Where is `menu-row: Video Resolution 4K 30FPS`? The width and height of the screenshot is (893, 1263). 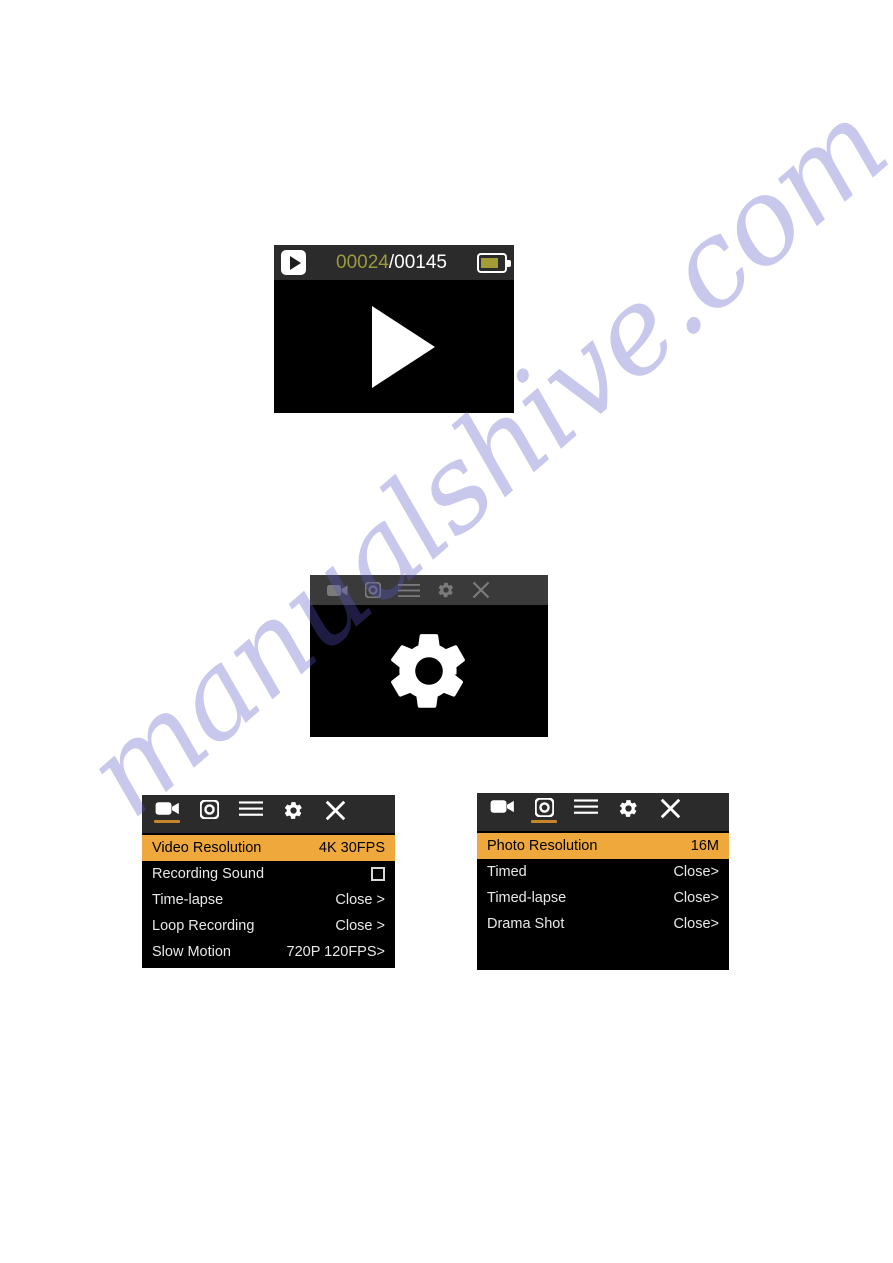 menu-row: Video Resolution 4K 30FPS is located at coordinates (268, 848).